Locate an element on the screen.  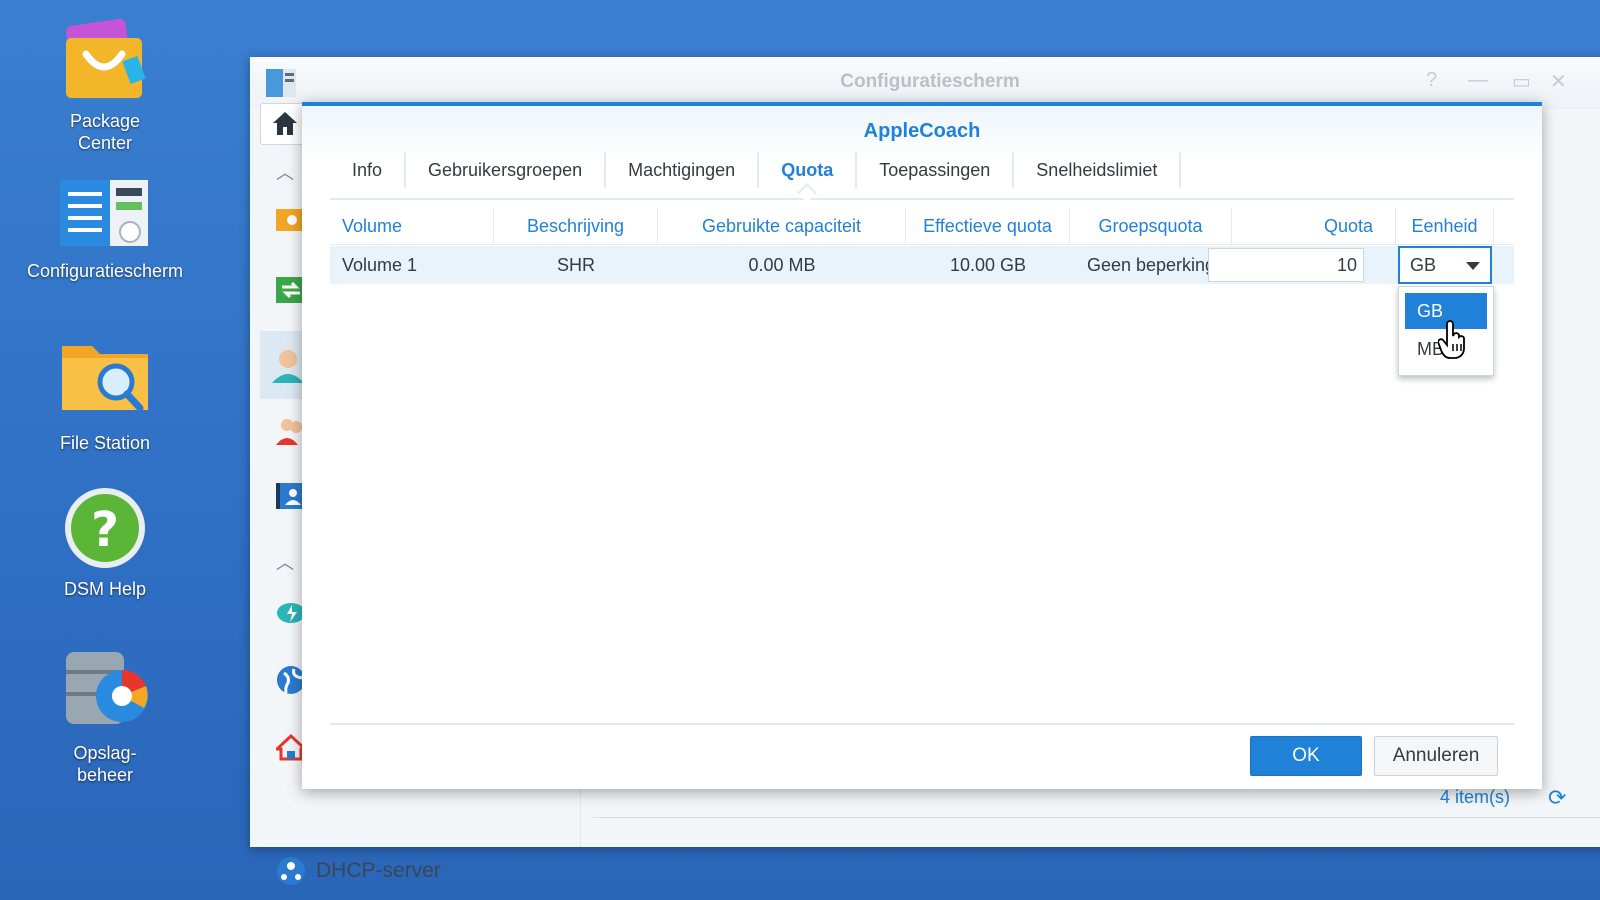
footer-divider is located at coordinates (922, 724).